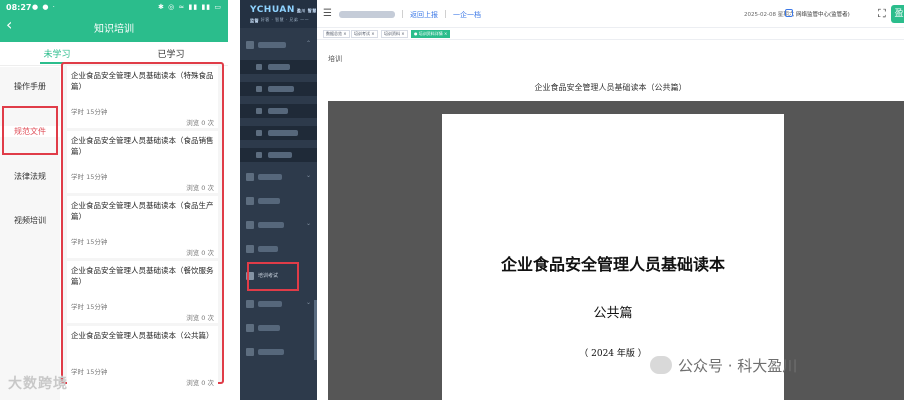 Image resolution: width=904 pixels, height=400 pixels. What do you see at coordinates (424, 15) in the screenshot?
I see `report-link: 返回上报` at bounding box center [424, 15].